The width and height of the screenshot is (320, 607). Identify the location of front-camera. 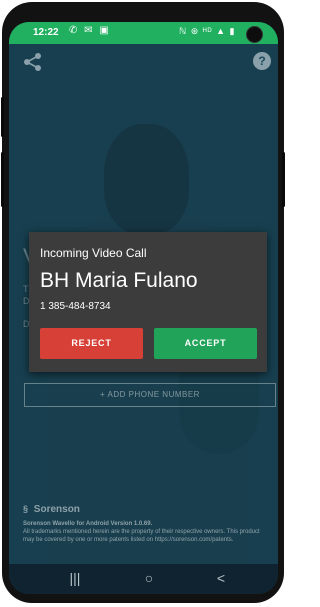
(254, 34).